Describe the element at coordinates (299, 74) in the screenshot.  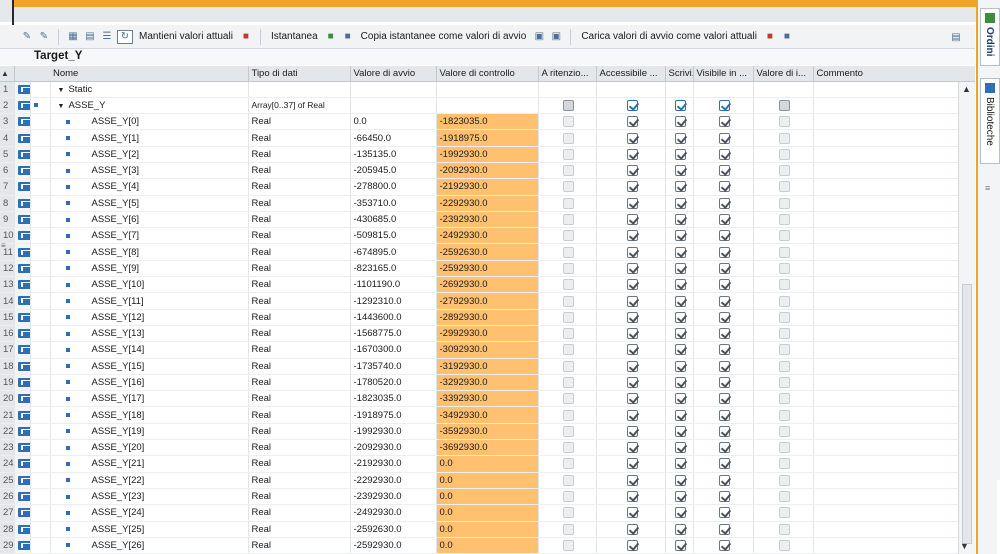
I see `header-data-type: Tipo di dati` at that location.